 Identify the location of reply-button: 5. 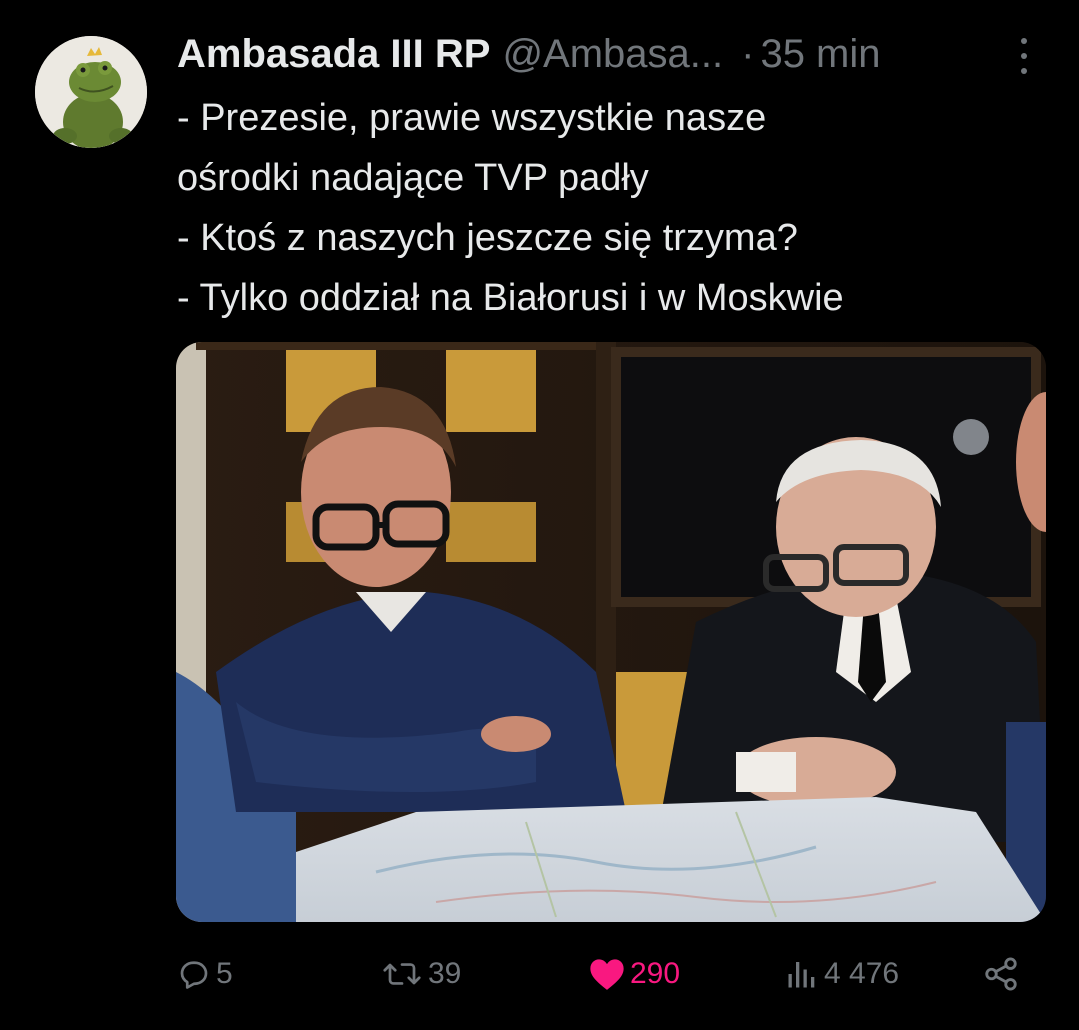
(204, 974).